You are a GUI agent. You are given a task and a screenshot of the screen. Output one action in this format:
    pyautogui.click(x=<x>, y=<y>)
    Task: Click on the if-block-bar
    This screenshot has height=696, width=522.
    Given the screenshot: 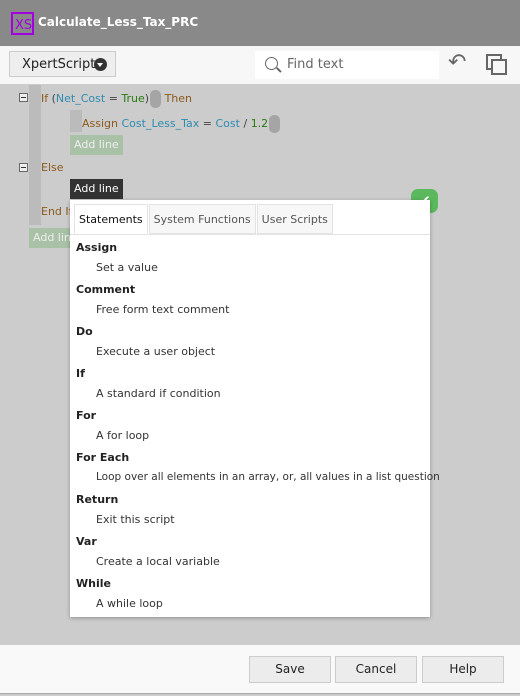 What is the action you would take?
    pyautogui.click(x=35, y=155)
    